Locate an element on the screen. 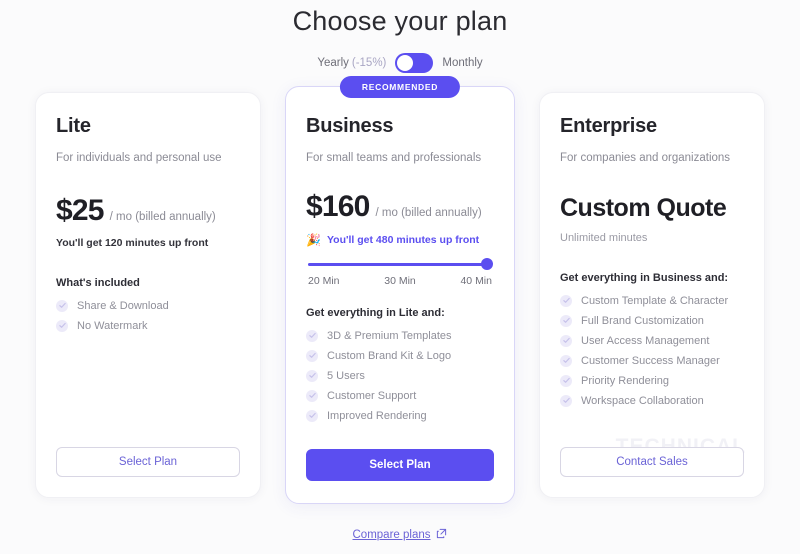  billing-period-toggle-row: Yearly (-15%) Monthly is located at coordinates (400, 63).